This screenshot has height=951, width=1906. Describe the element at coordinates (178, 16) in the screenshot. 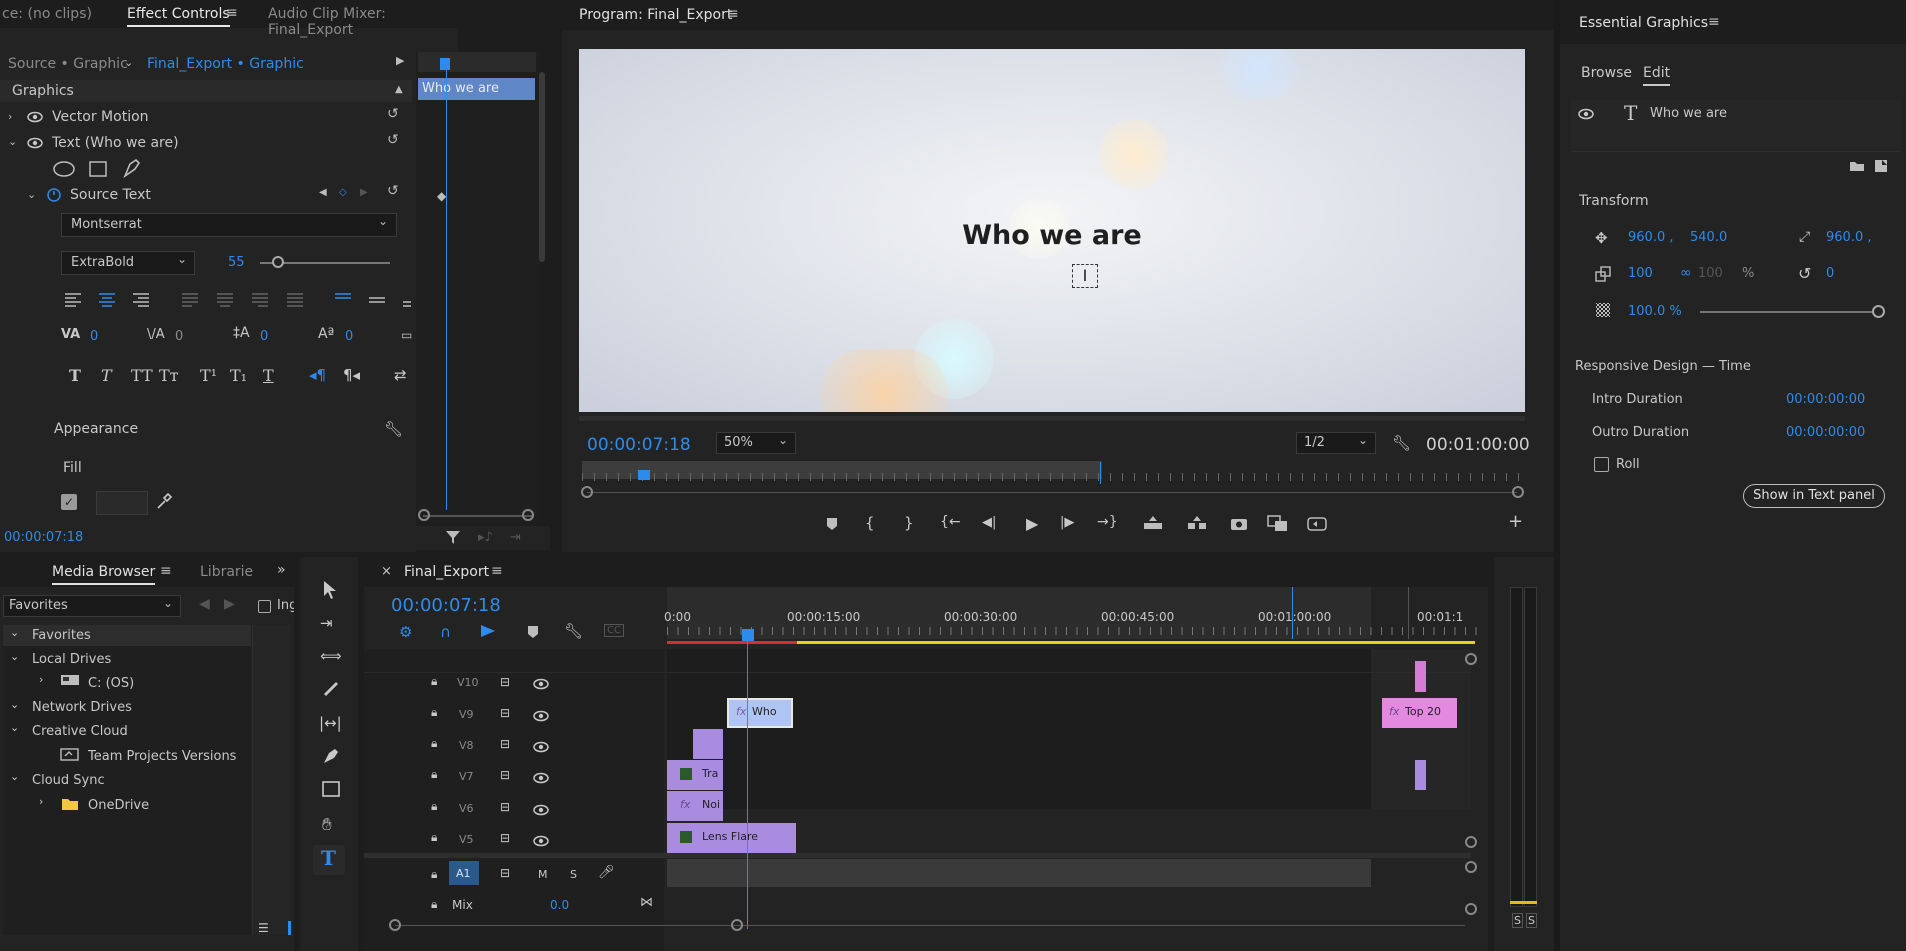

I see `tab-effect-controls: Effect Controls` at that location.